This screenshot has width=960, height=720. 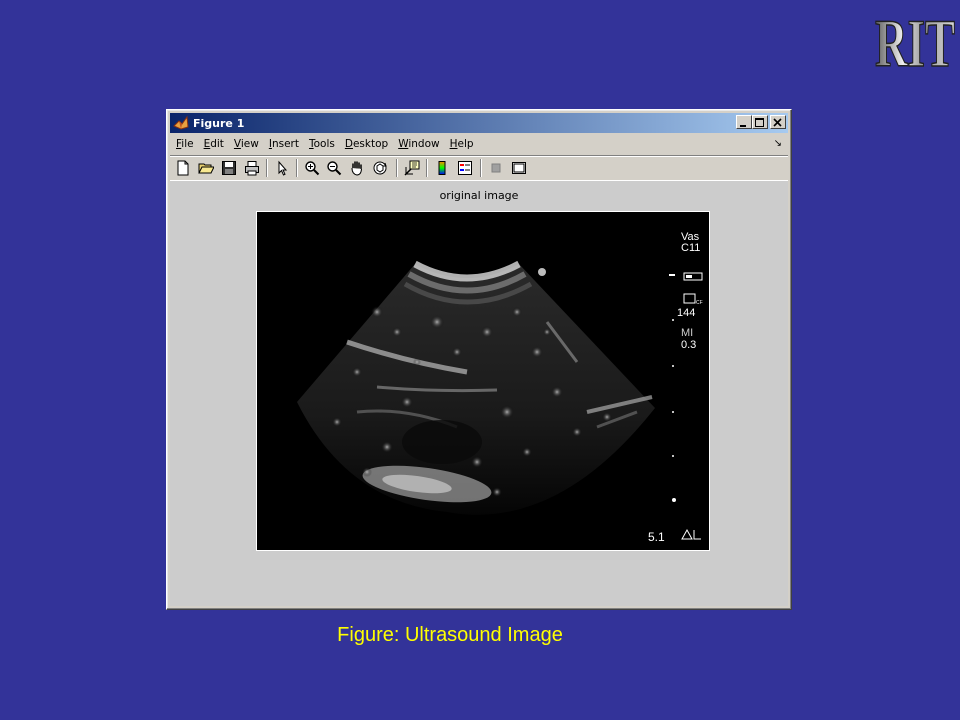 What do you see at coordinates (743, 126) in the screenshot?
I see `minimize-icon` at bounding box center [743, 126].